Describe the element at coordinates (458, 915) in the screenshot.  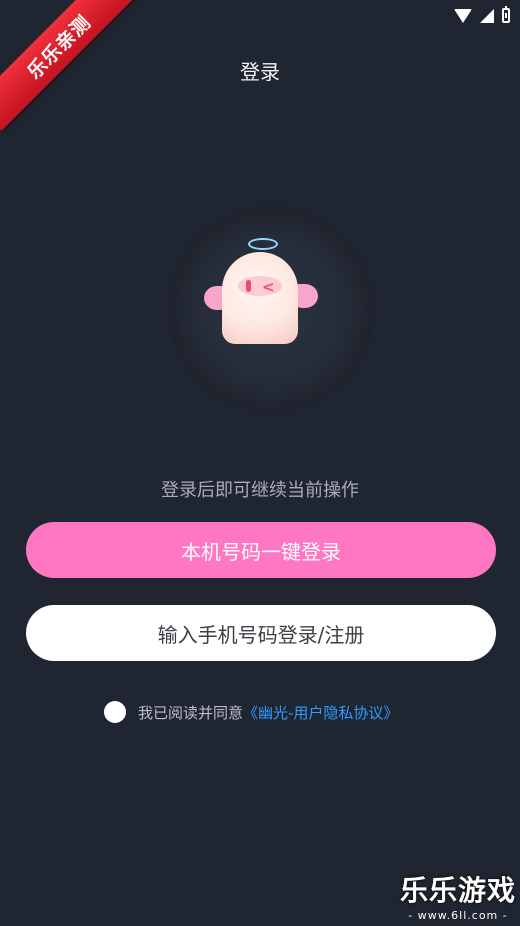
I see `brand-url: - www.6ll.com -` at that location.